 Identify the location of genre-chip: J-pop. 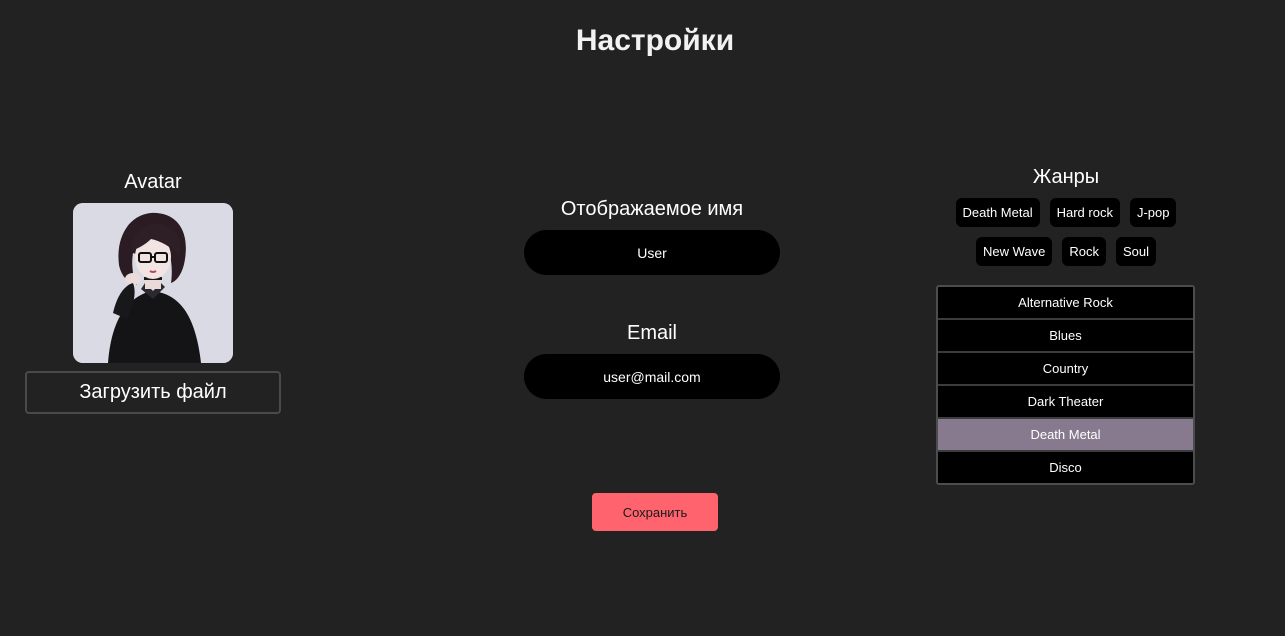
(1153, 212).